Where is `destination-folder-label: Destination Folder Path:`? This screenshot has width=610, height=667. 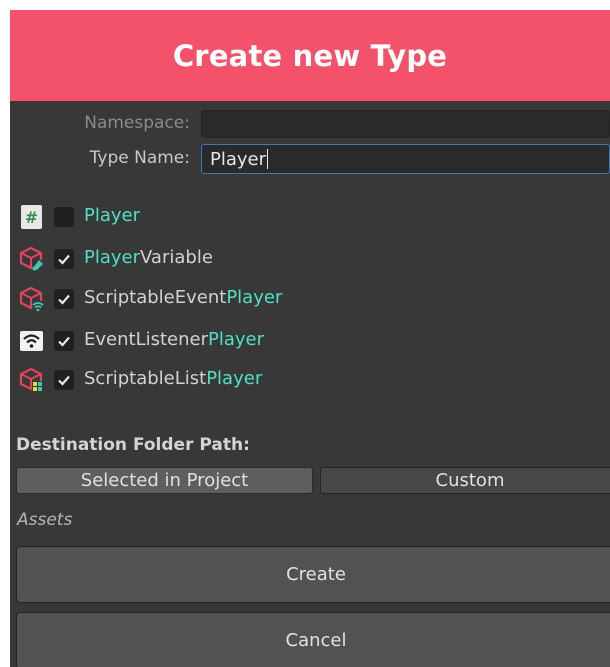 destination-folder-label: Destination Folder Path: is located at coordinates (133, 445).